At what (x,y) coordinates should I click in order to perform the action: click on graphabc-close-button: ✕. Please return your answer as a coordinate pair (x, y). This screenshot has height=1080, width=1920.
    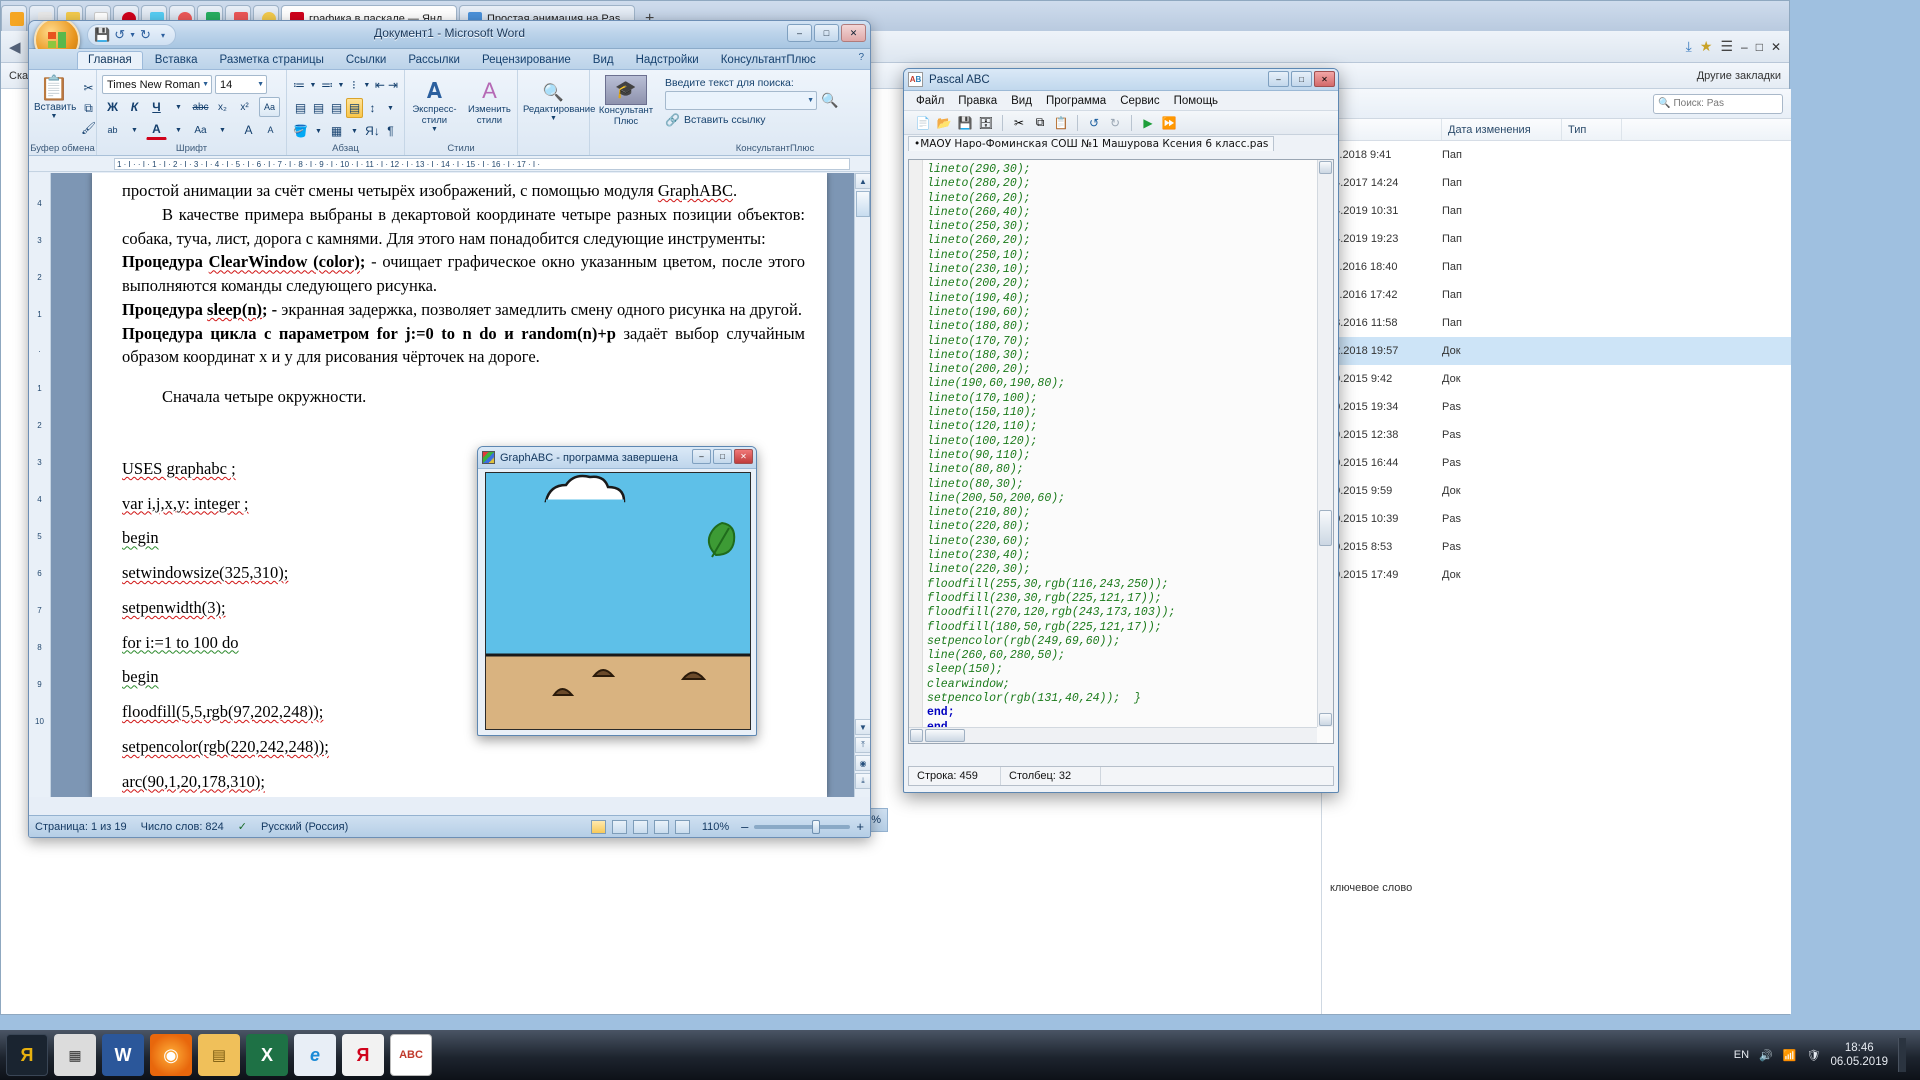
    Looking at the image, I should click on (743, 456).